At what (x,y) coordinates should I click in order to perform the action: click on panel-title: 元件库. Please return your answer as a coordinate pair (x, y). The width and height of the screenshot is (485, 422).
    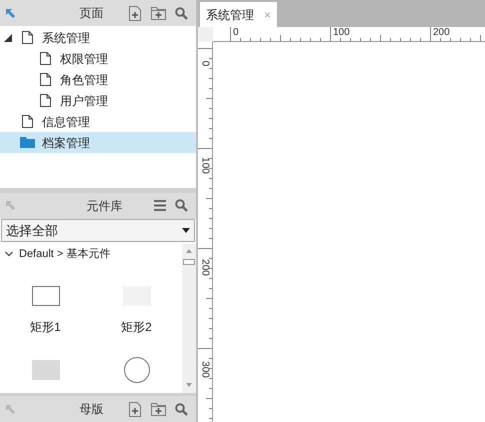
    Looking at the image, I should click on (105, 206).